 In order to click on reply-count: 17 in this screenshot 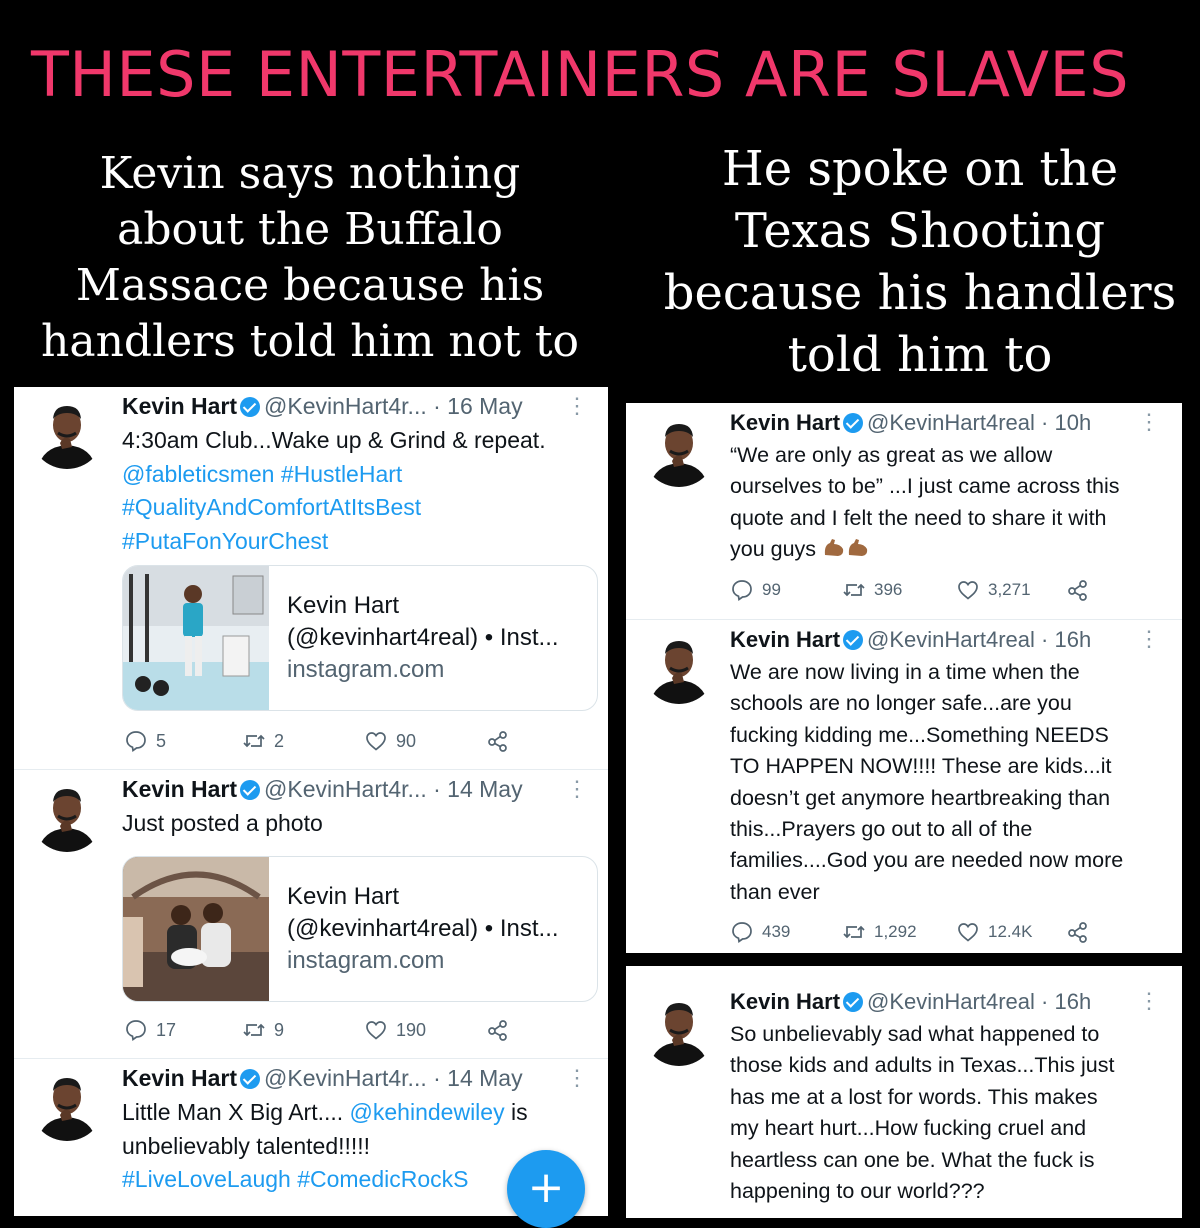, I will do `click(166, 1029)`.